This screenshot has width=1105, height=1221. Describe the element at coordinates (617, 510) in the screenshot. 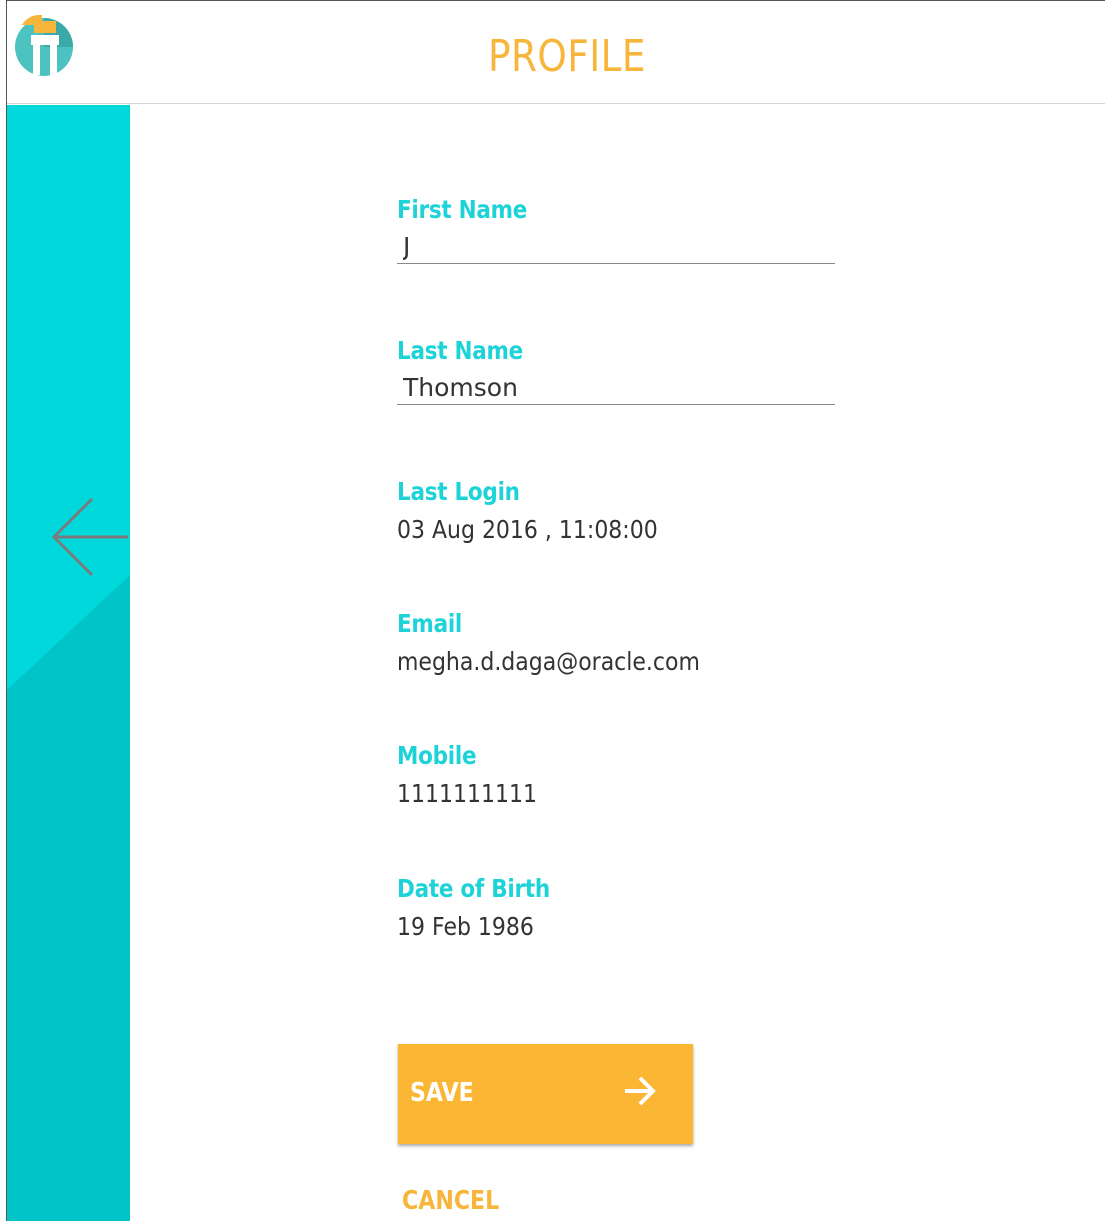

I see `last-login-field: Last Login 03 Aug 2016 , 11:08:00` at that location.